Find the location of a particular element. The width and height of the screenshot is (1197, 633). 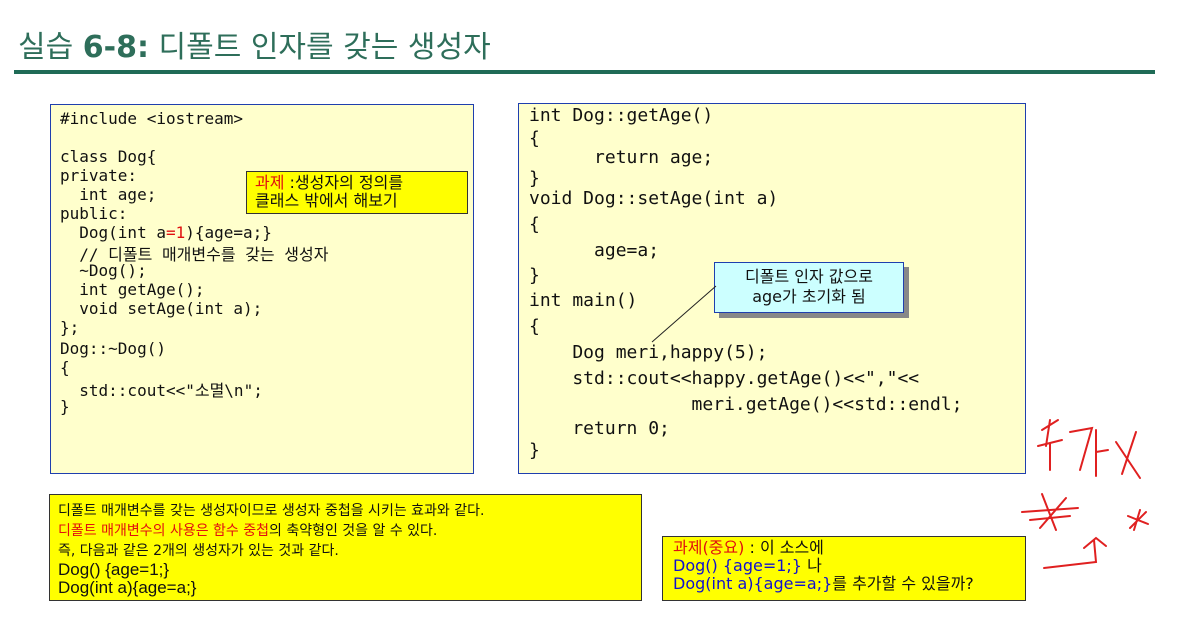

handwritten-mark is located at coordinates (1085, 494).